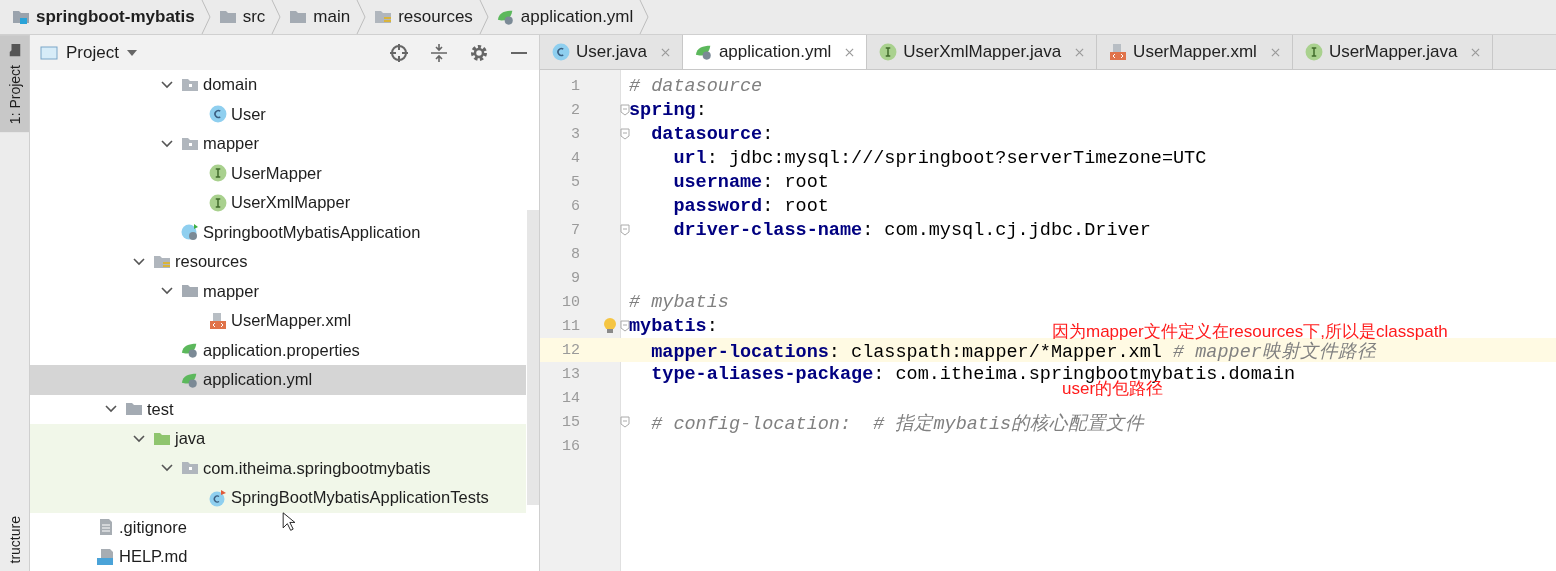 This screenshot has width=1556, height=571. Describe the element at coordinates (939, 158) in the screenshot. I see `code-line: url: jdbc:mysql:///springboot?serverTimezone=UTC` at that location.